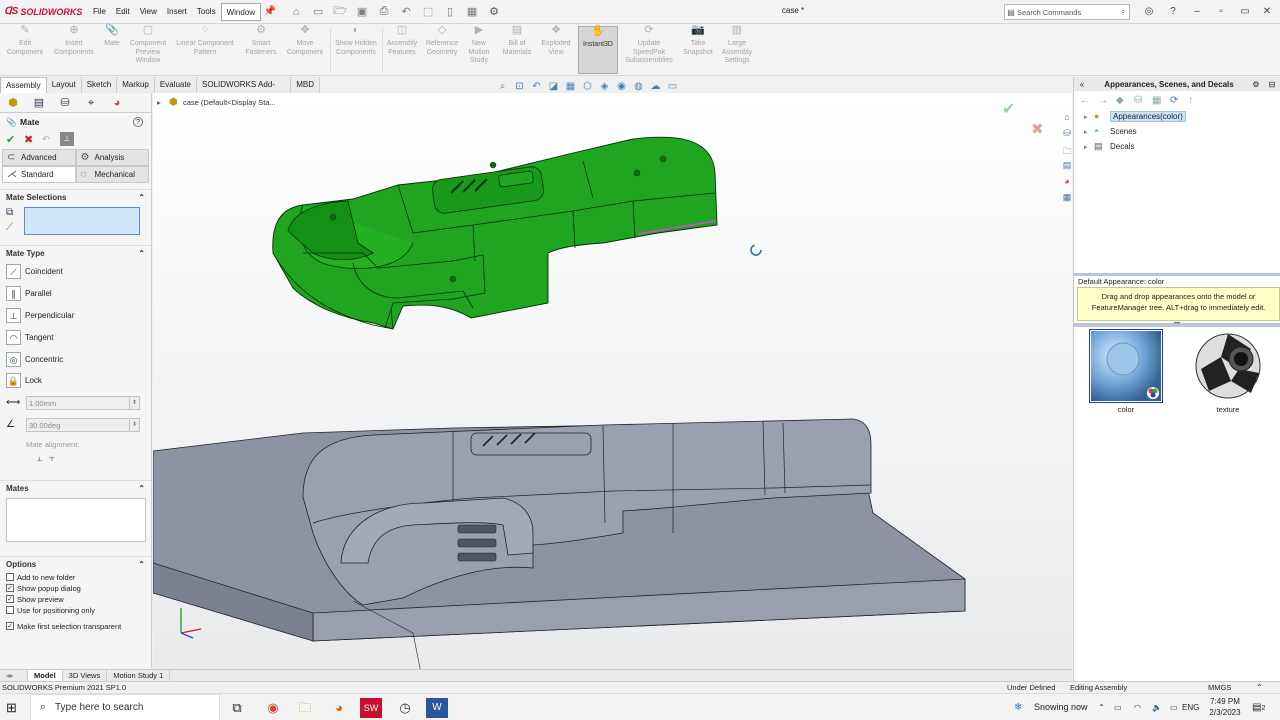  I want to click on firefox-icon: ◕, so click(339, 708).